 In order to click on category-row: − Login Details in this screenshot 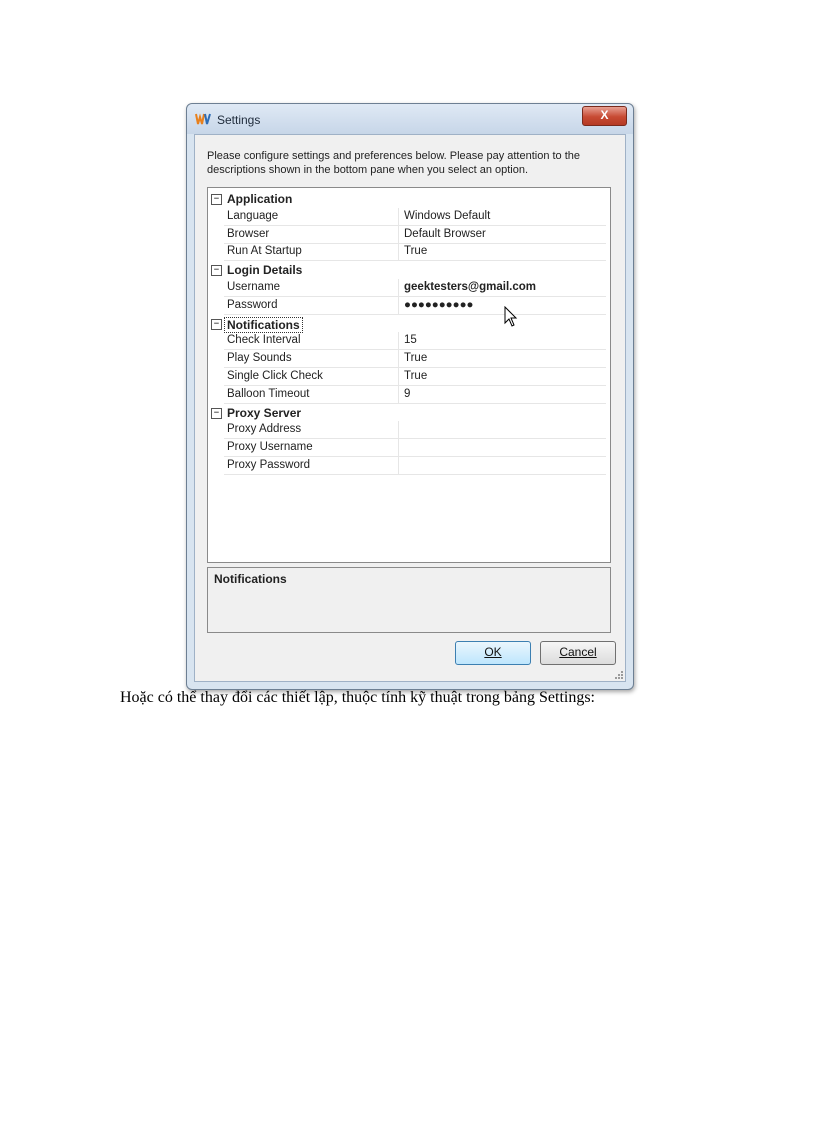, I will do `click(409, 270)`.